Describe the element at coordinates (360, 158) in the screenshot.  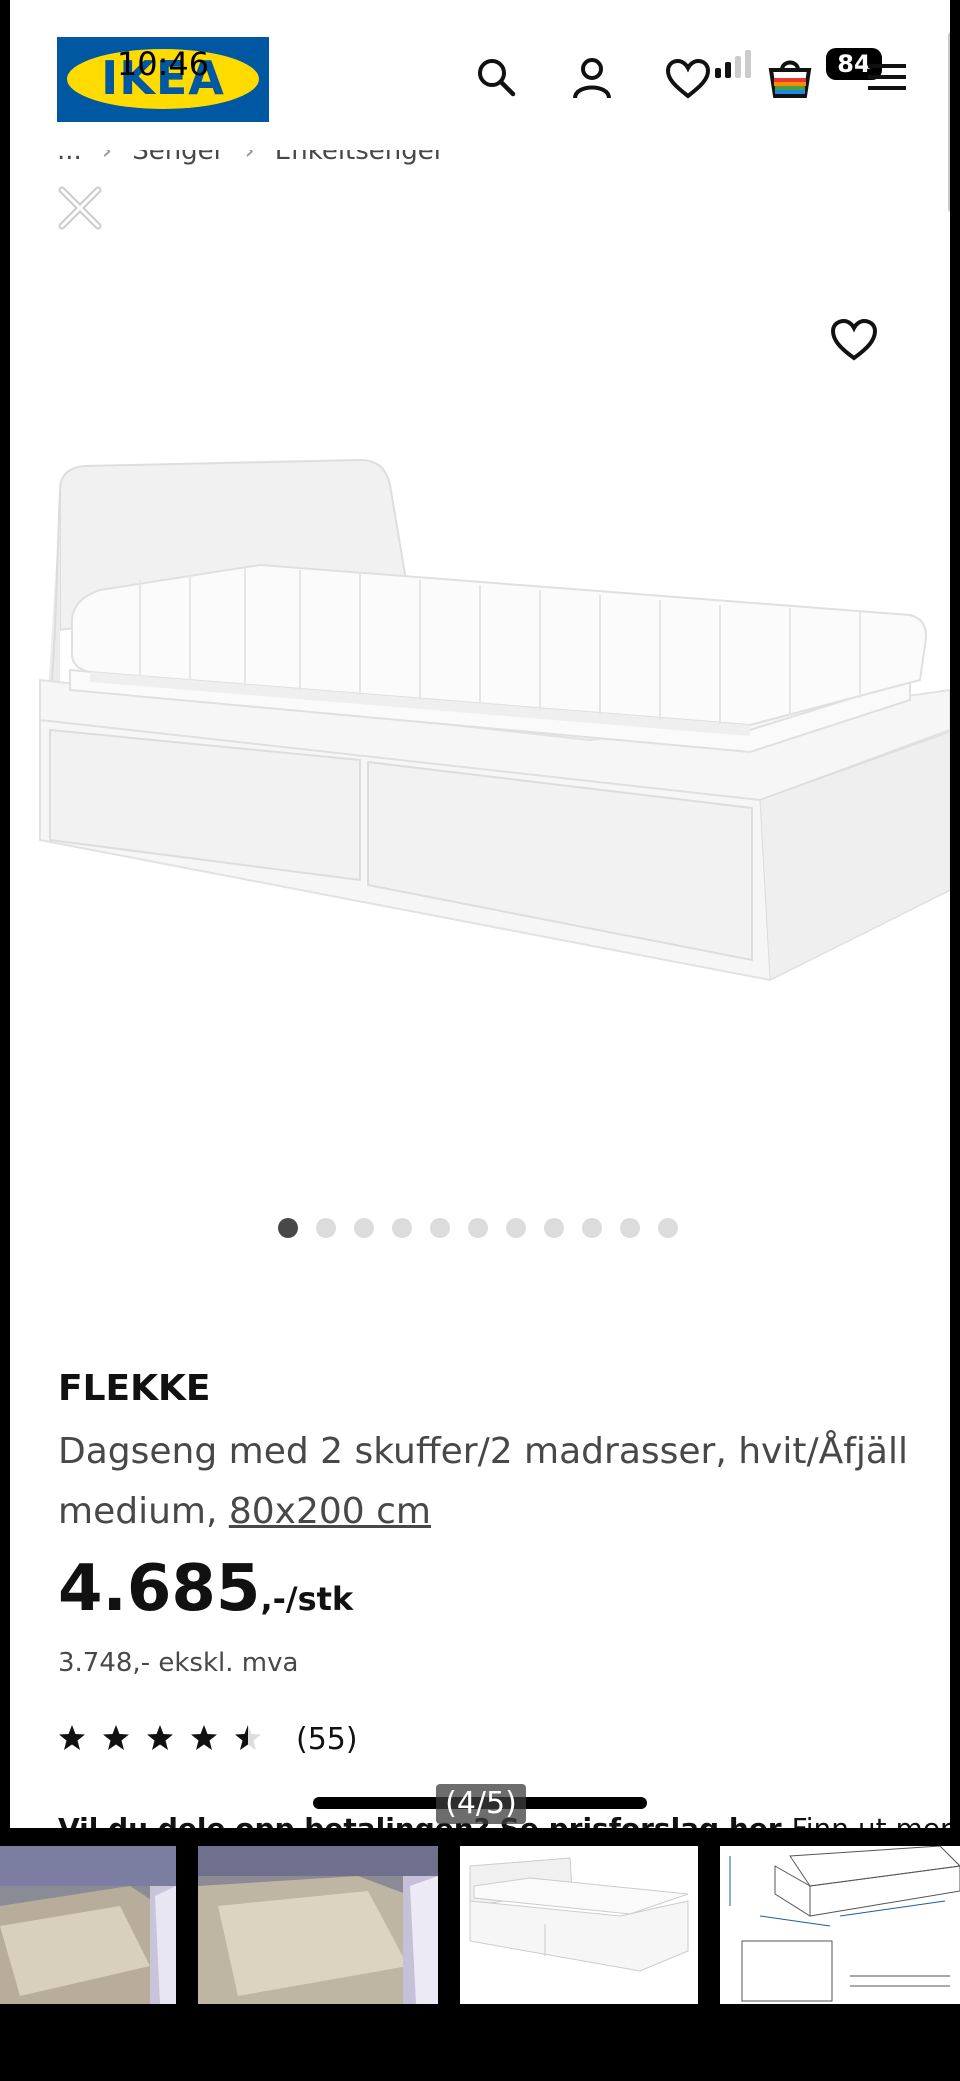
I see `breadcrumb-item: Enkeltsenger` at that location.